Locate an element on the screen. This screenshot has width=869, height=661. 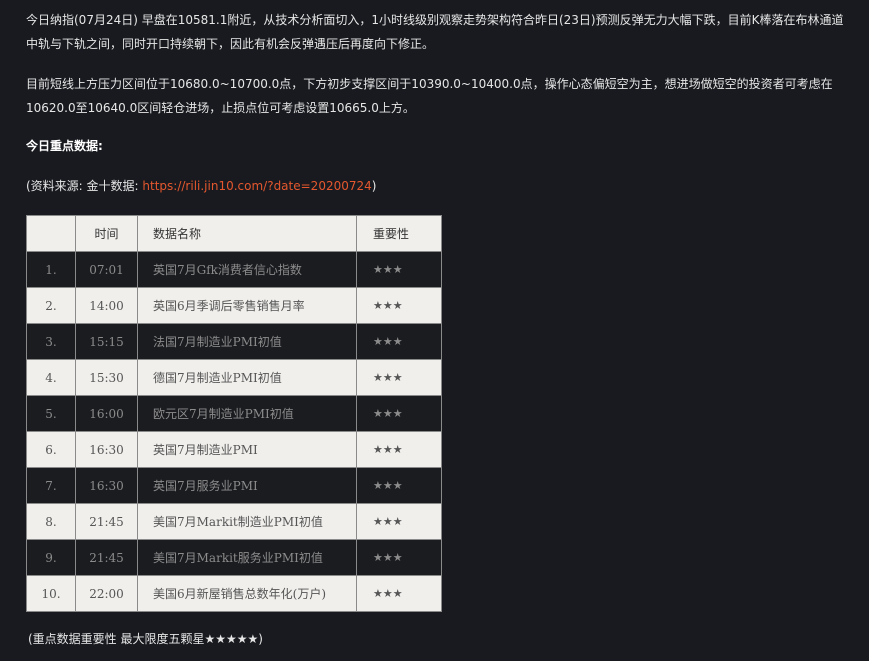
table-row: 7. 16:30 英国7月服务业PMI ★★★ is located at coordinates (234, 485).